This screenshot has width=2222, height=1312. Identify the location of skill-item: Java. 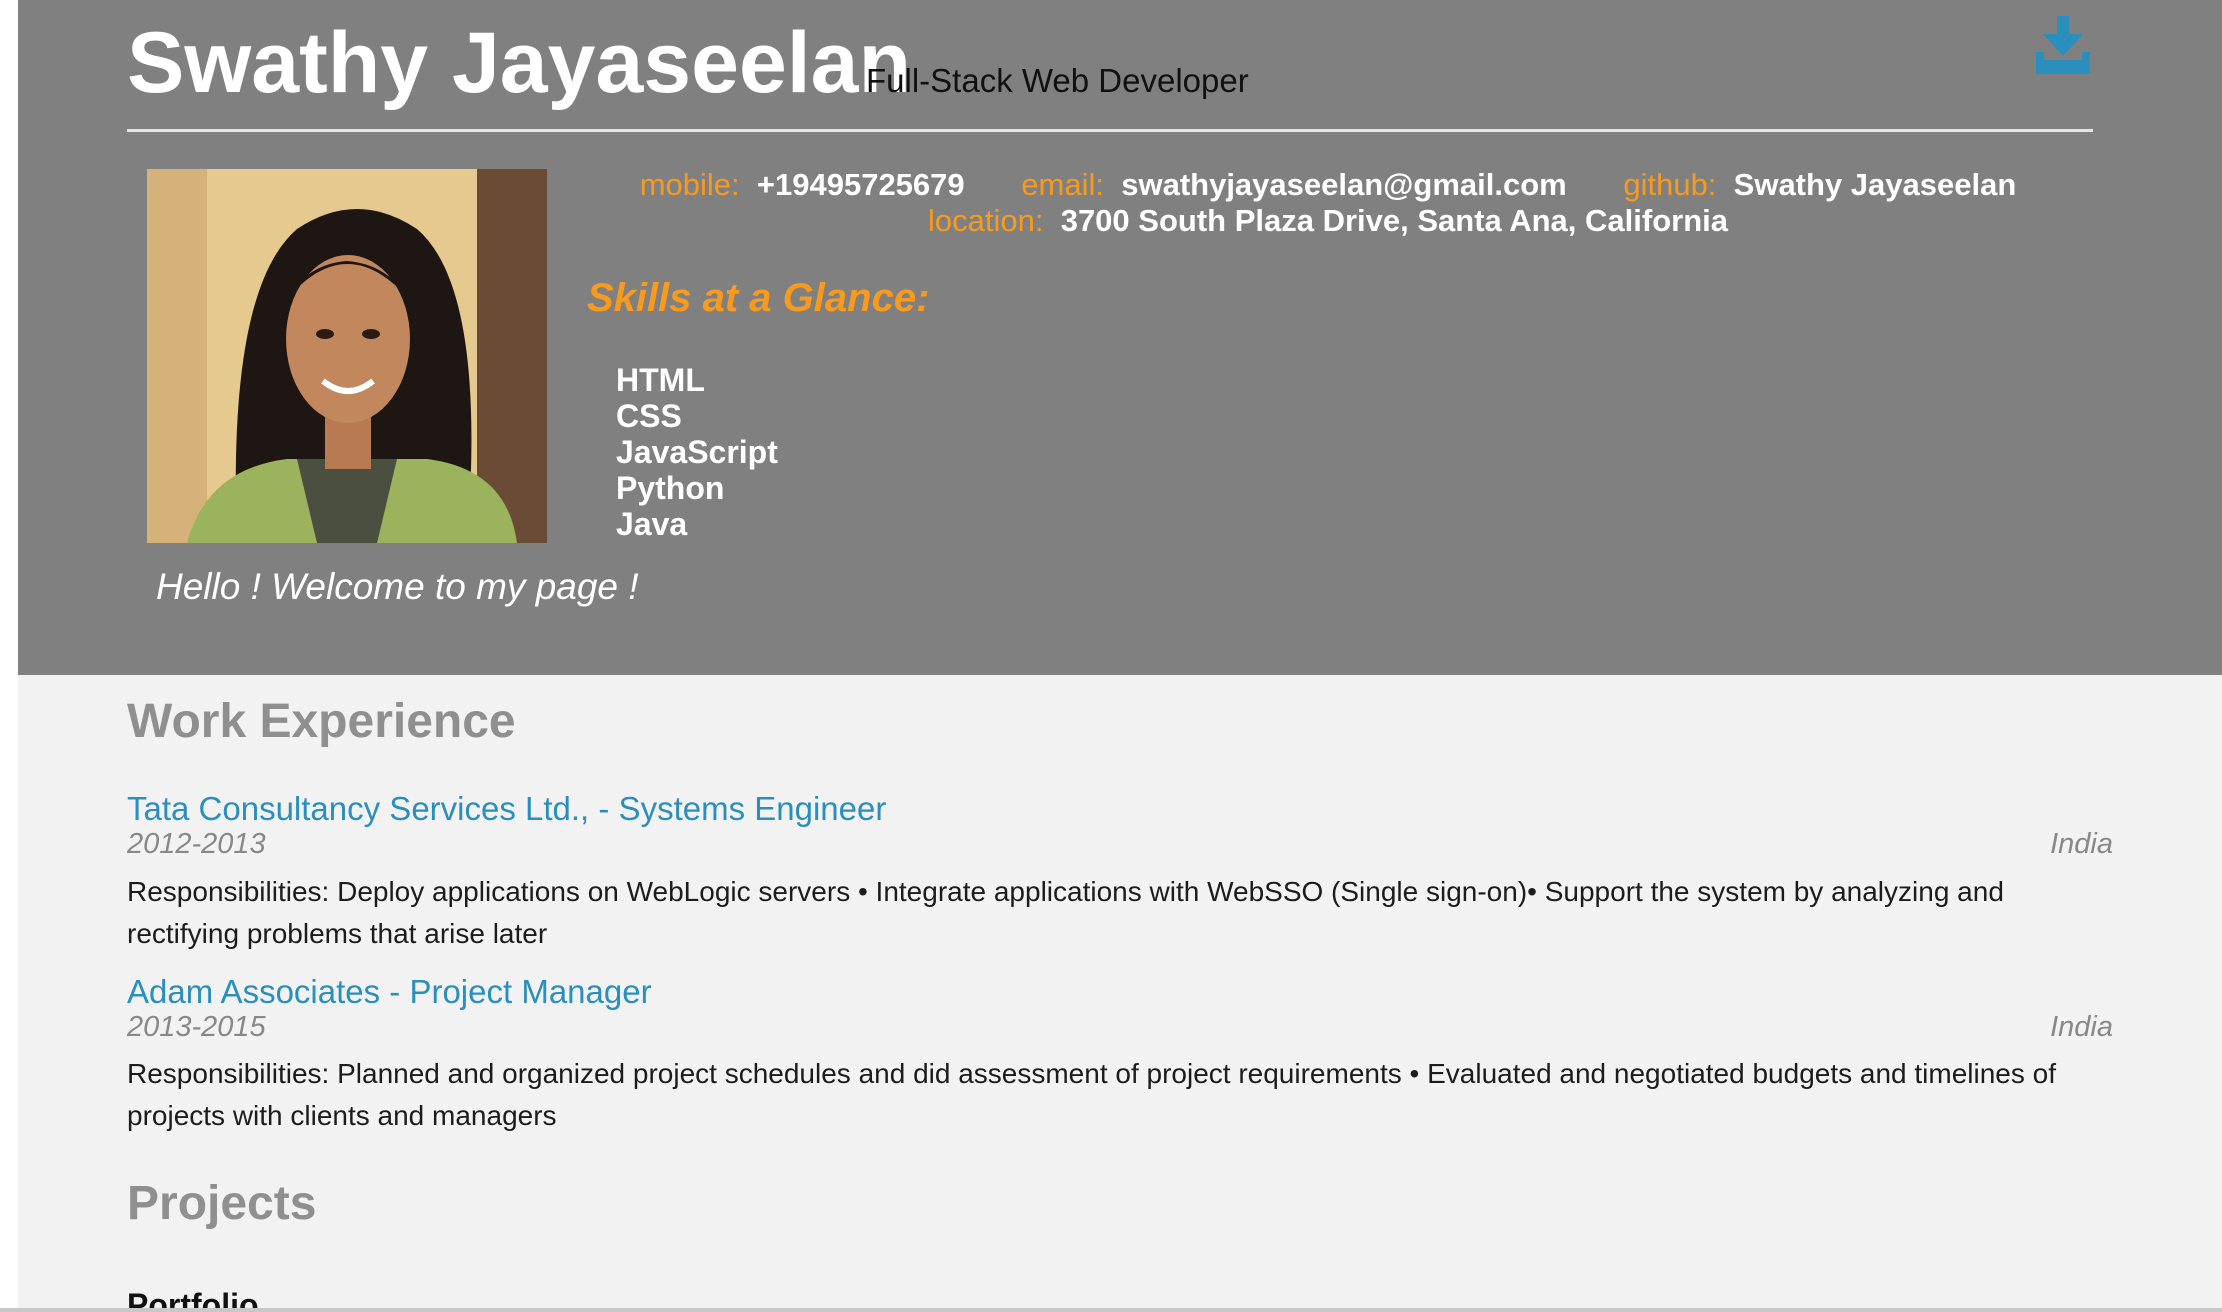
(652, 524).